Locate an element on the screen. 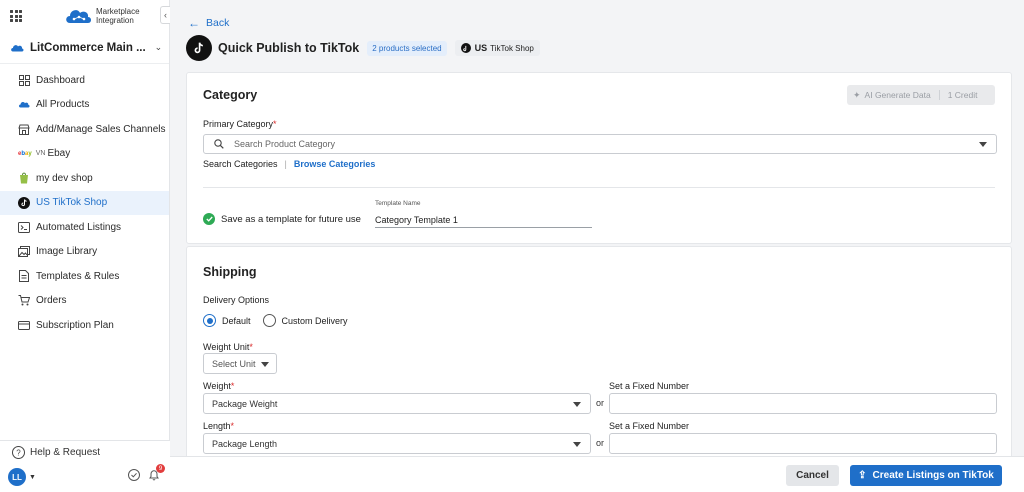 The width and height of the screenshot is (1024, 492). weight-select: Package Weight is located at coordinates (397, 403).